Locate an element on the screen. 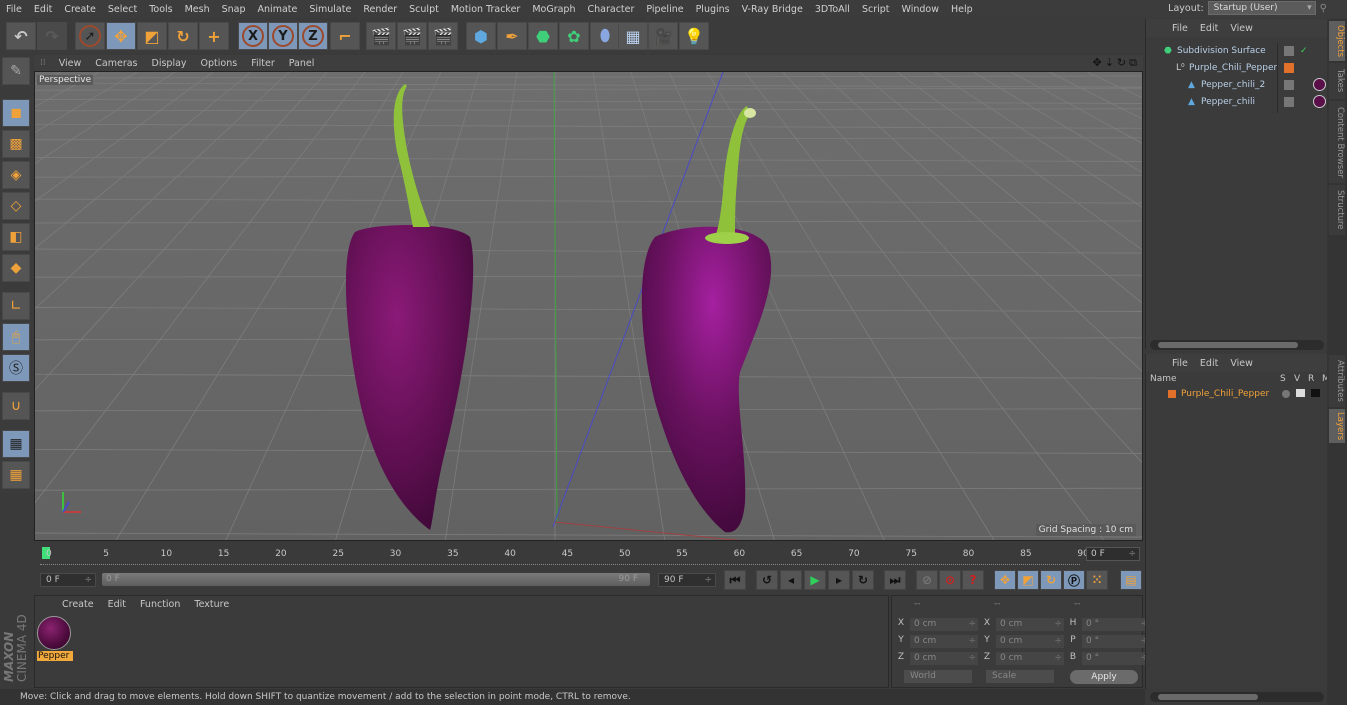 Image resolution: width=1347 pixels, height=705 pixels. deformer-icon: ⬮ is located at coordinates (605, 36).